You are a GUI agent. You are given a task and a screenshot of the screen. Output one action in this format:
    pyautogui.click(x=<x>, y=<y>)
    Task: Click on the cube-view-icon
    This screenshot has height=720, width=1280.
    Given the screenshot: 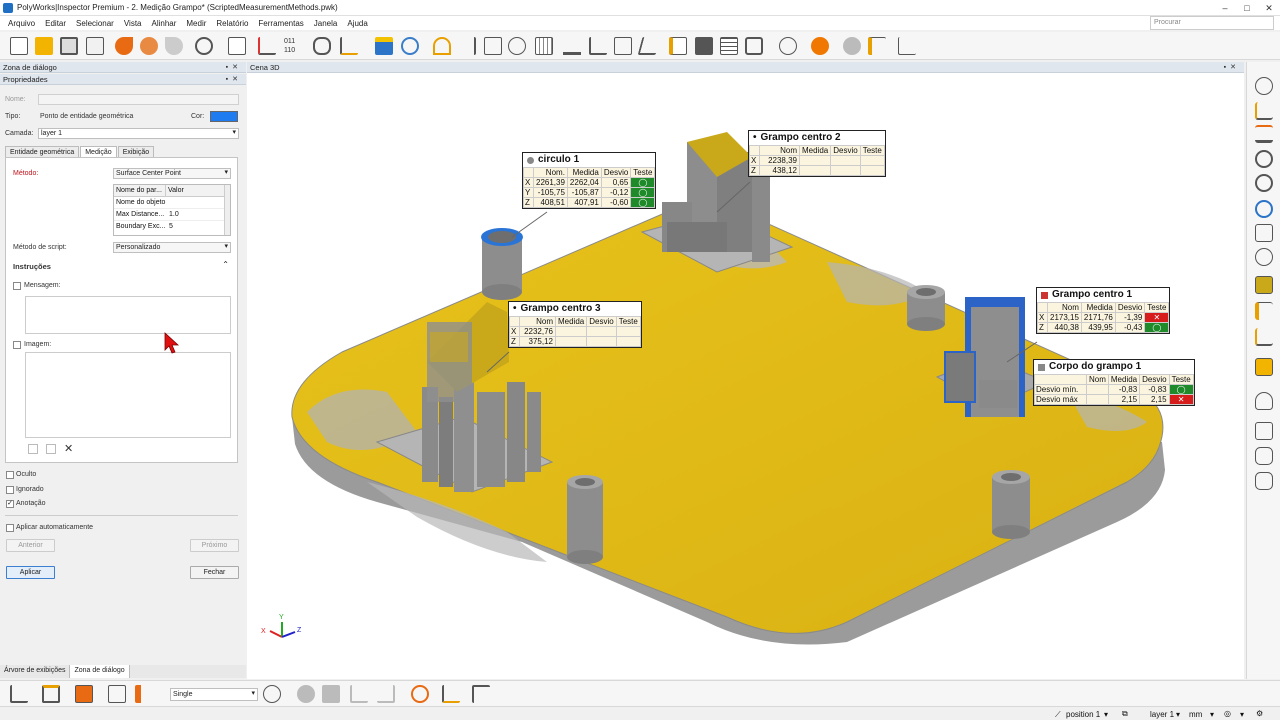 What is the action you would take?
    pyautogui.click(x=1264, y=233)
    